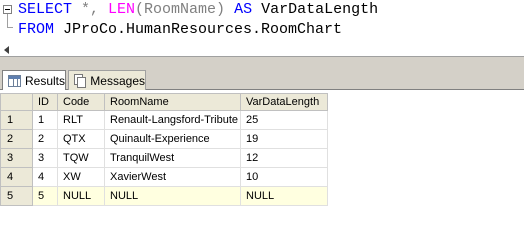 This screenshot has height=240, width=524. What do you see at coordinates (284, 177) in the screenshot?
I see `cell-vardatalength: 10` at bounding box center [284, 177].